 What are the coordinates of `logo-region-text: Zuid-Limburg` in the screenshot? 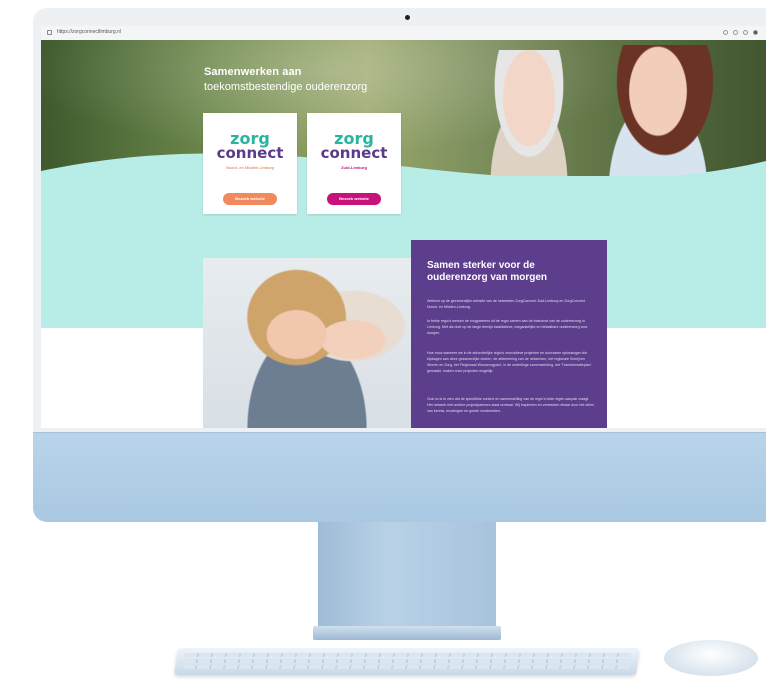 It's located at (354, 167).